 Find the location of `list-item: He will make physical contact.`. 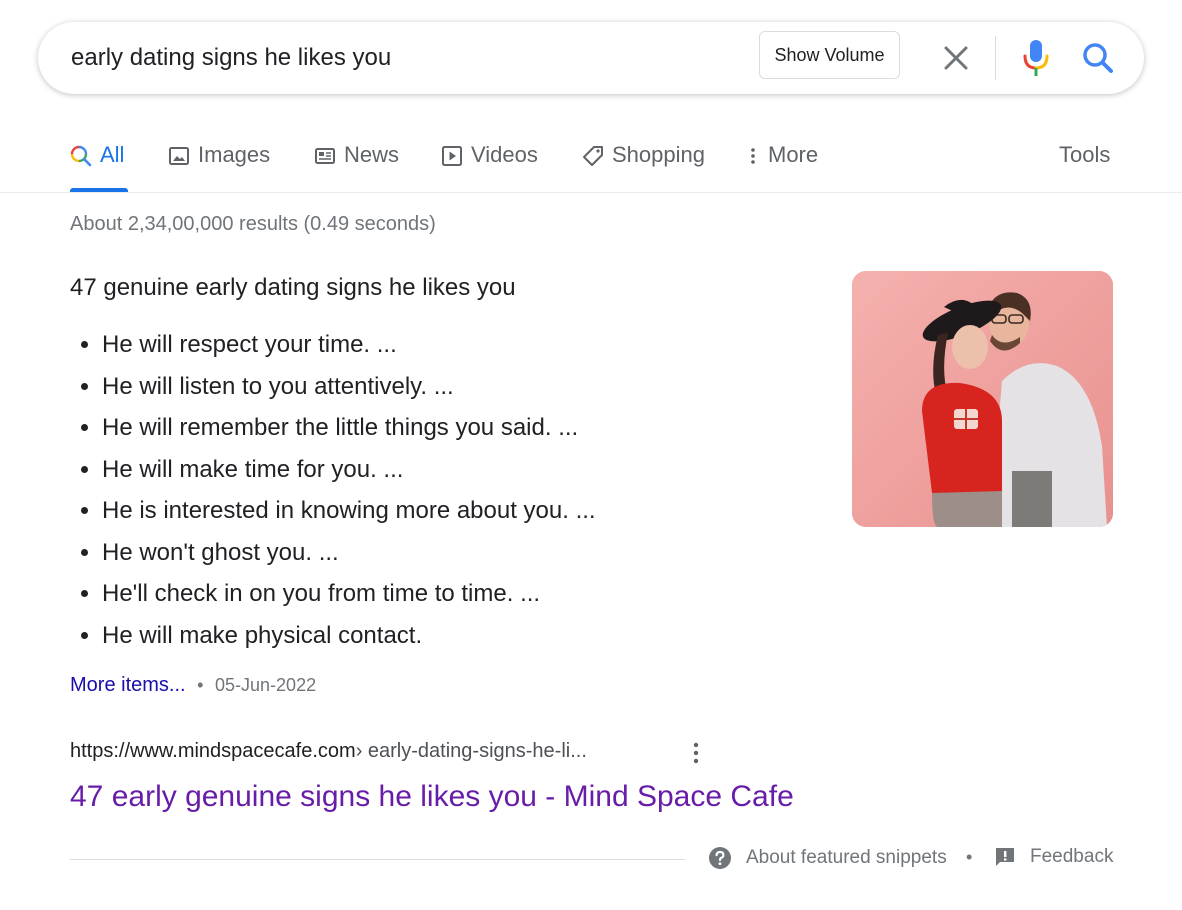

list-item: He will make physical contact. is located at coordinates (349, 636).